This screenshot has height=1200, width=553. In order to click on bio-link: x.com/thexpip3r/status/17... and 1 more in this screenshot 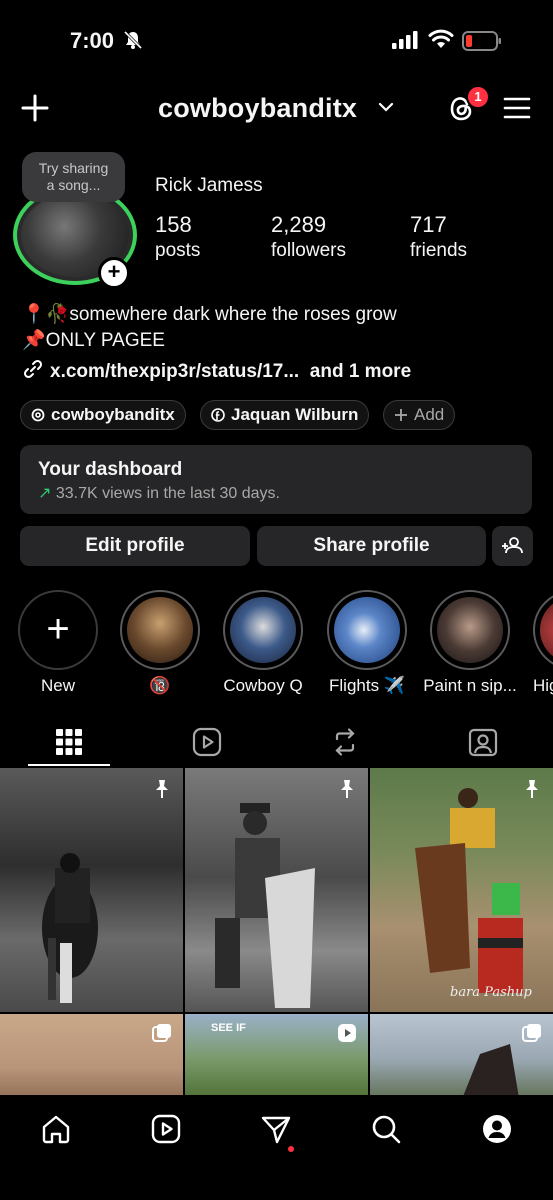, I will do `click(216, 370)`.